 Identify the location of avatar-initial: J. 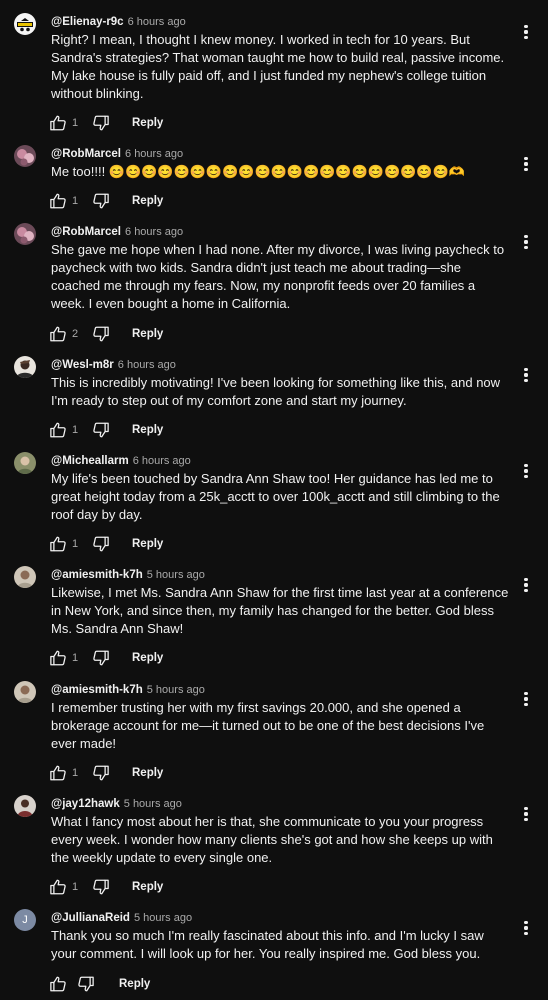
(25, 920).